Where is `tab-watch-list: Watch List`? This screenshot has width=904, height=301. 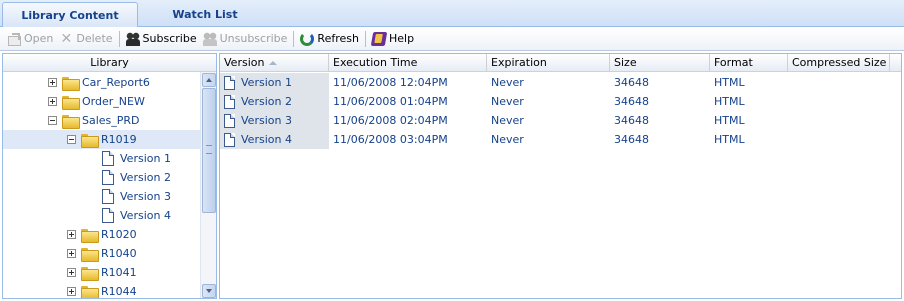 tab-watch-list: Watch List is located at coordinates (205, 14).